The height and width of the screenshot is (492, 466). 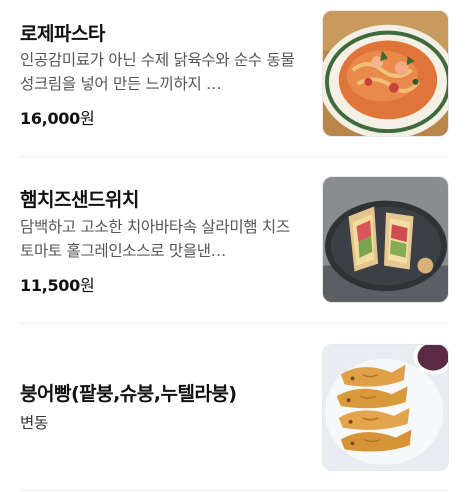 I want to click on bungeoppang-photo, so click(x=385, y=407).